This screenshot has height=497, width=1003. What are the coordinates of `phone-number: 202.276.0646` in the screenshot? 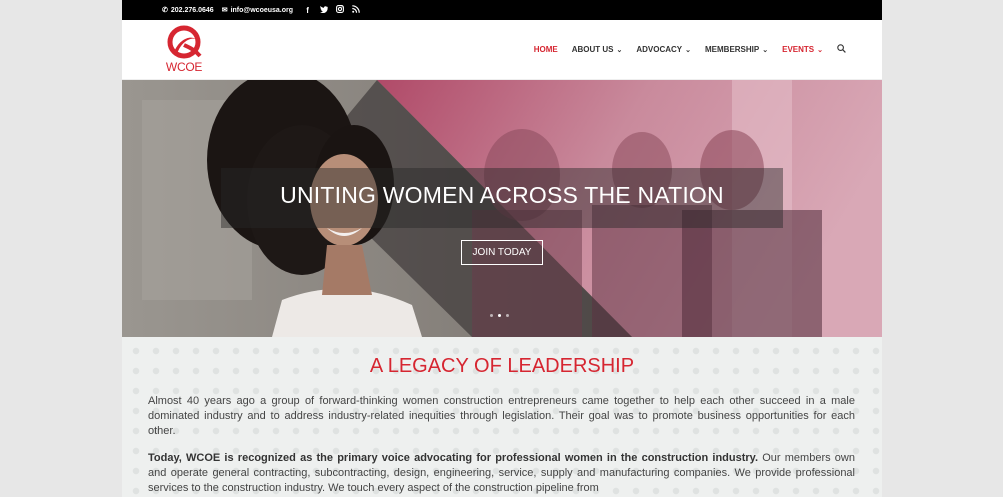 It's located at (192, 10).